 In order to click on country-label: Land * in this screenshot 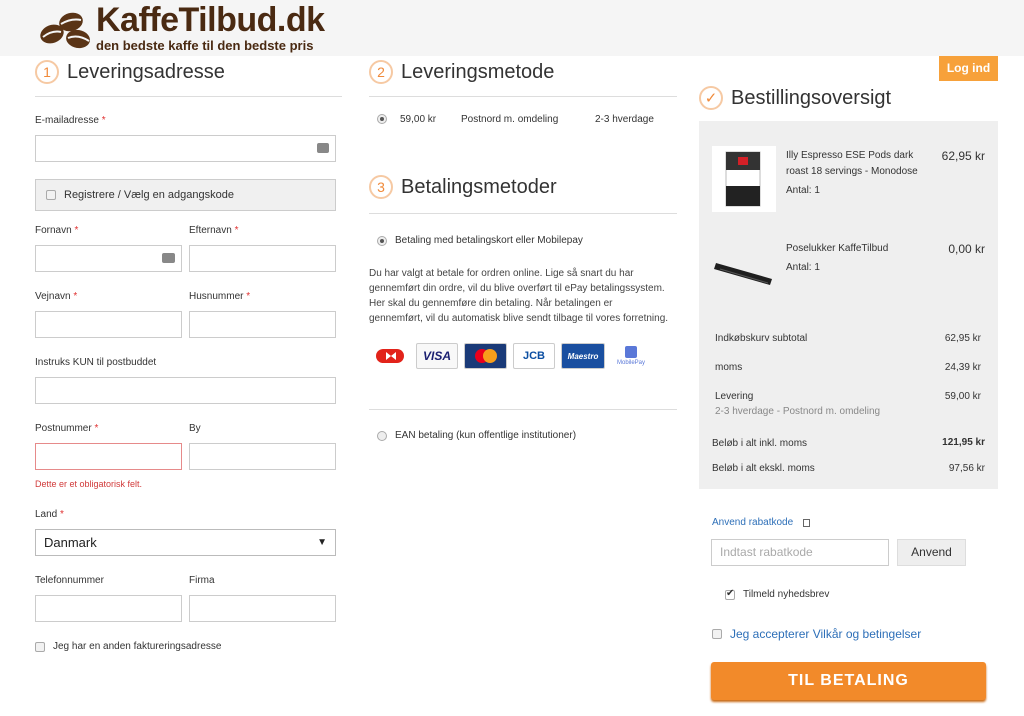, I will do `click(49, 514)`.